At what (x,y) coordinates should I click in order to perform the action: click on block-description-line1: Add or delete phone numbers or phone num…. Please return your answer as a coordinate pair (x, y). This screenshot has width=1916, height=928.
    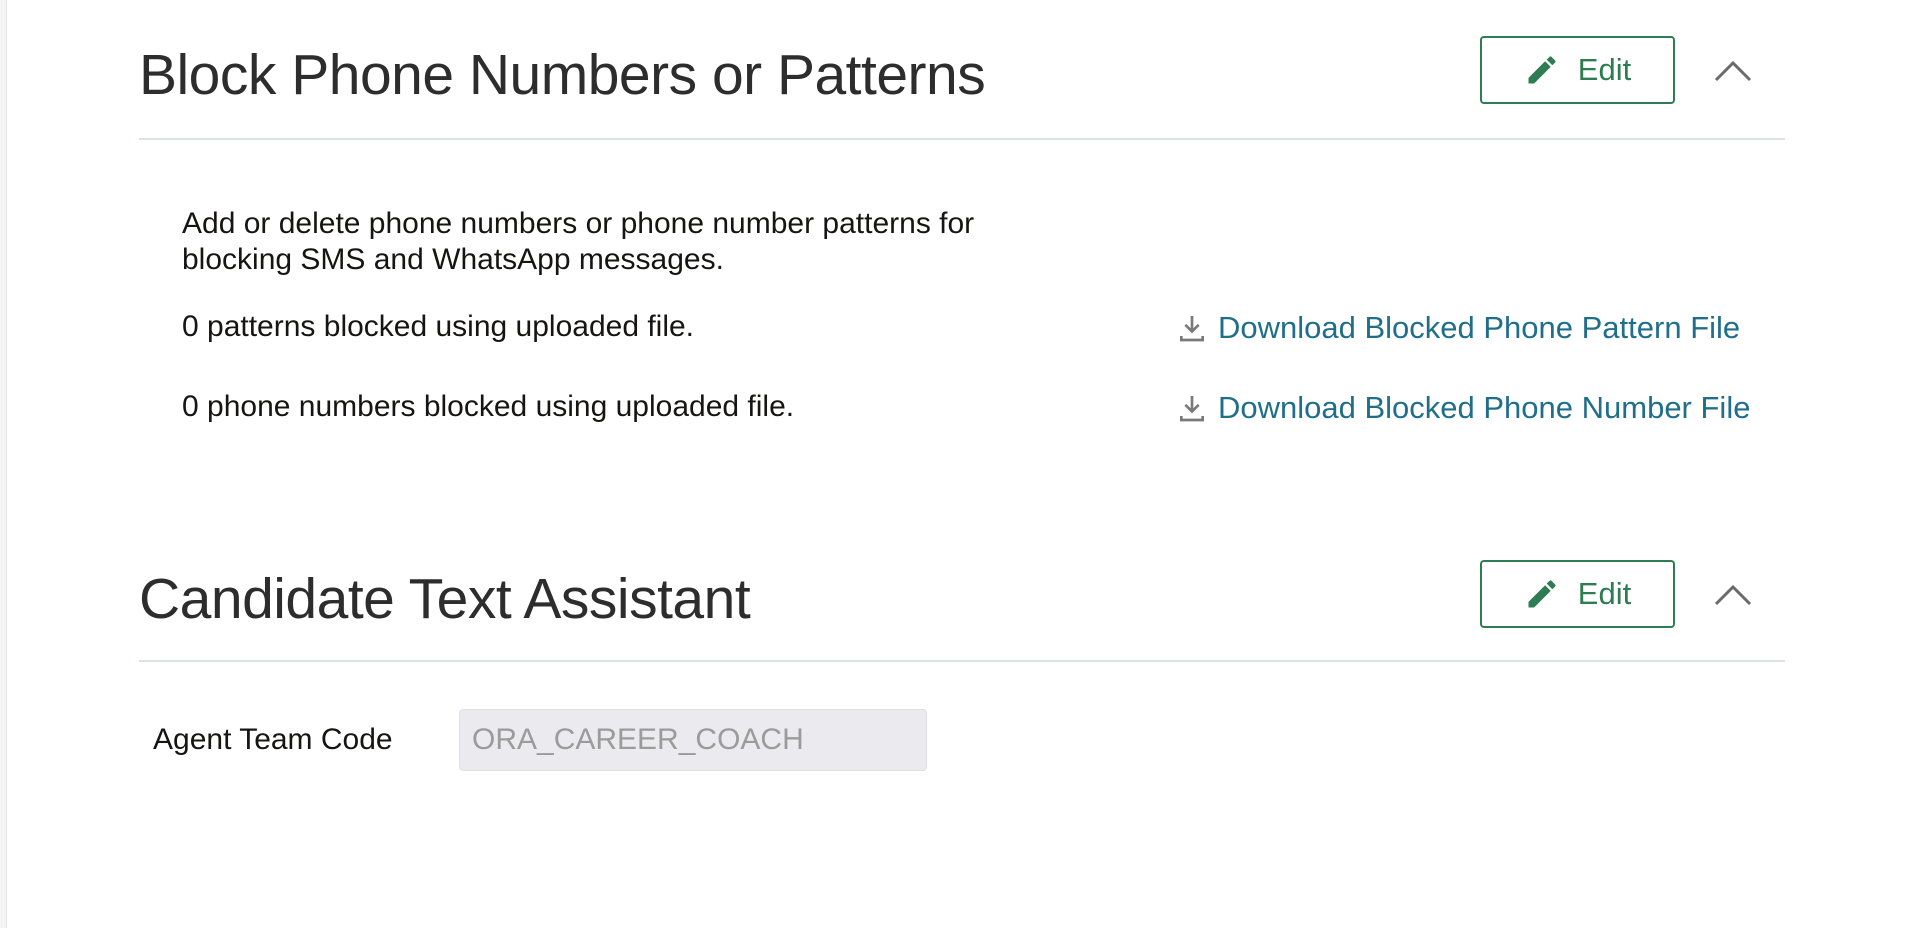
    Looking at the image, I should click on (578, 223).